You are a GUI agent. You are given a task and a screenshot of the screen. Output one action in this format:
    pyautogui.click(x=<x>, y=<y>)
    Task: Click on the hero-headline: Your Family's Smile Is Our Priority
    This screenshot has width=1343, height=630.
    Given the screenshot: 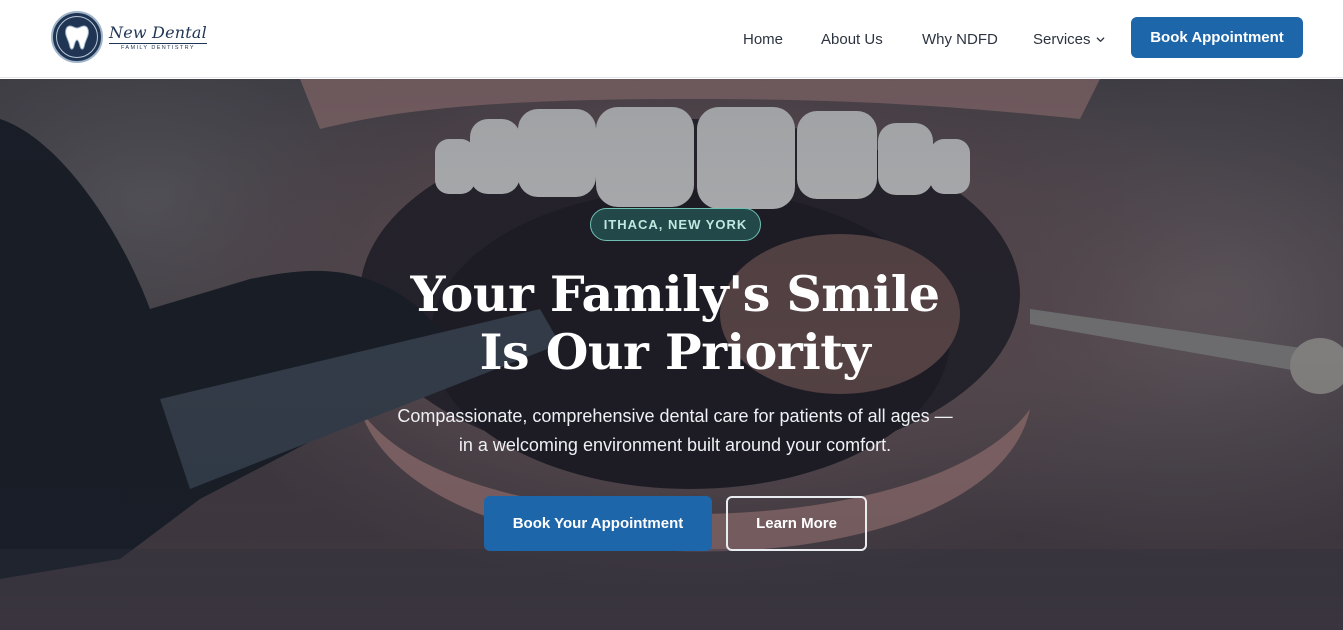 What is the action you would take?
    pyautogui.click(x=675, y=323)
    